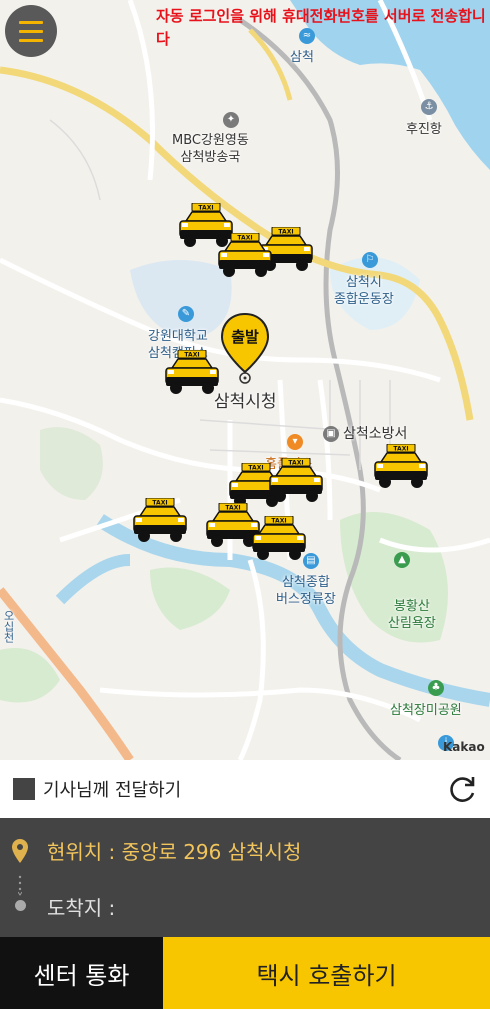 This screenshot has width=490, height=1009. Describe the element at coordinates (424, 129) in the screenshot. I see `place-hujinhang: 후진항` at that location.